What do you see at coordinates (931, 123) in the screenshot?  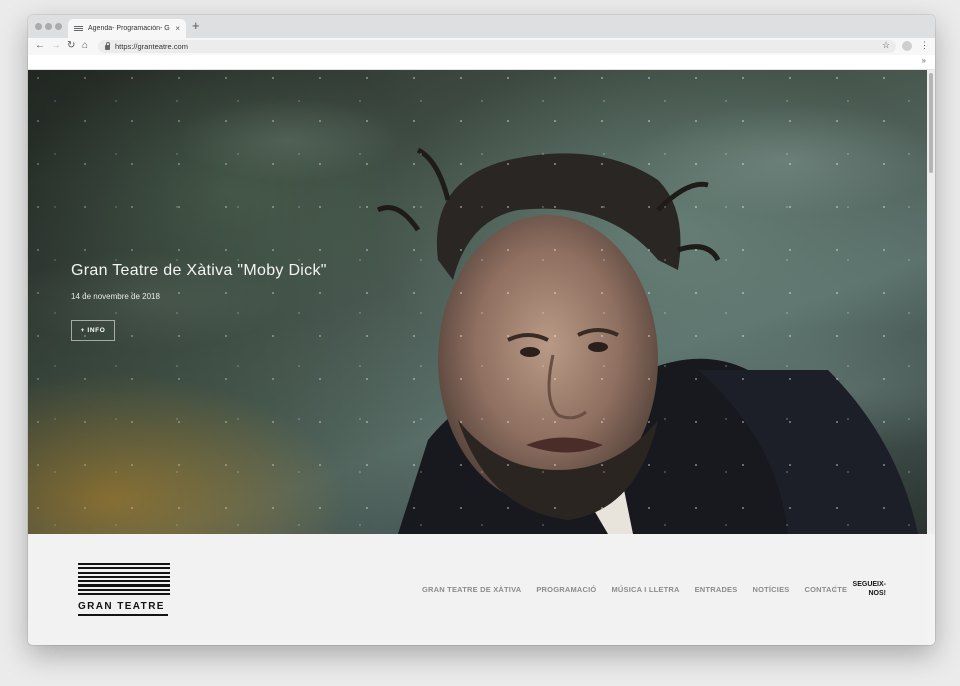 I see `scrollbar-thumb` at bounding box center [931, 123].